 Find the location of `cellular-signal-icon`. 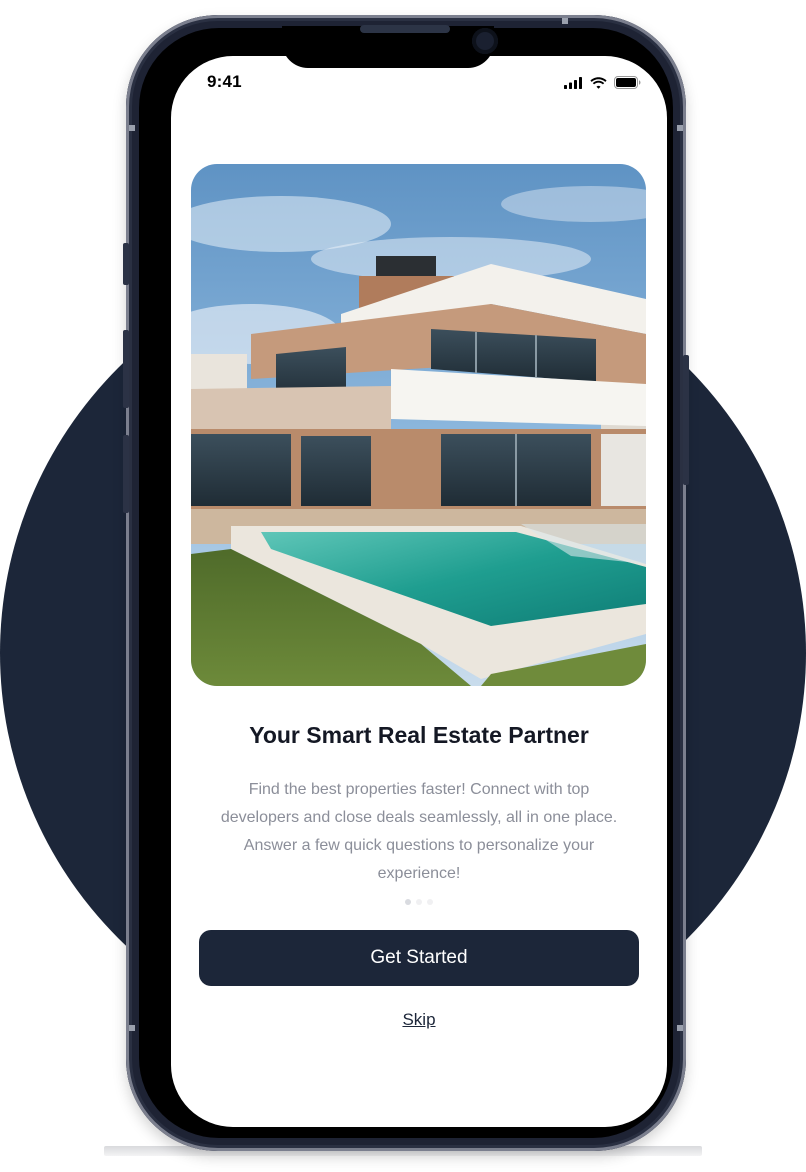

cellular-signal-icon is located at coordinates (573, 82).